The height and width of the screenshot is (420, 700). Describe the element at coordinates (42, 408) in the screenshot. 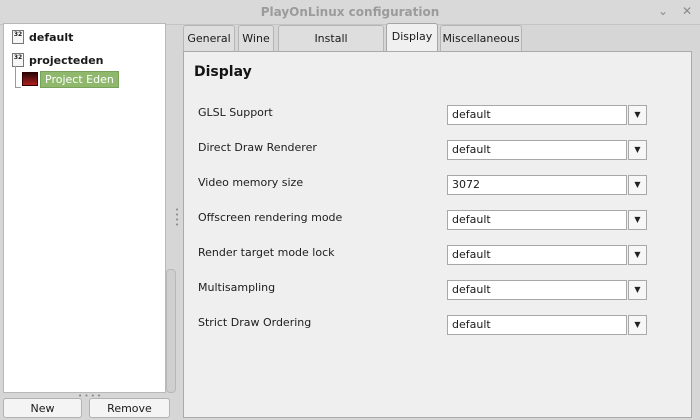

I see `new-button: New` at that location.